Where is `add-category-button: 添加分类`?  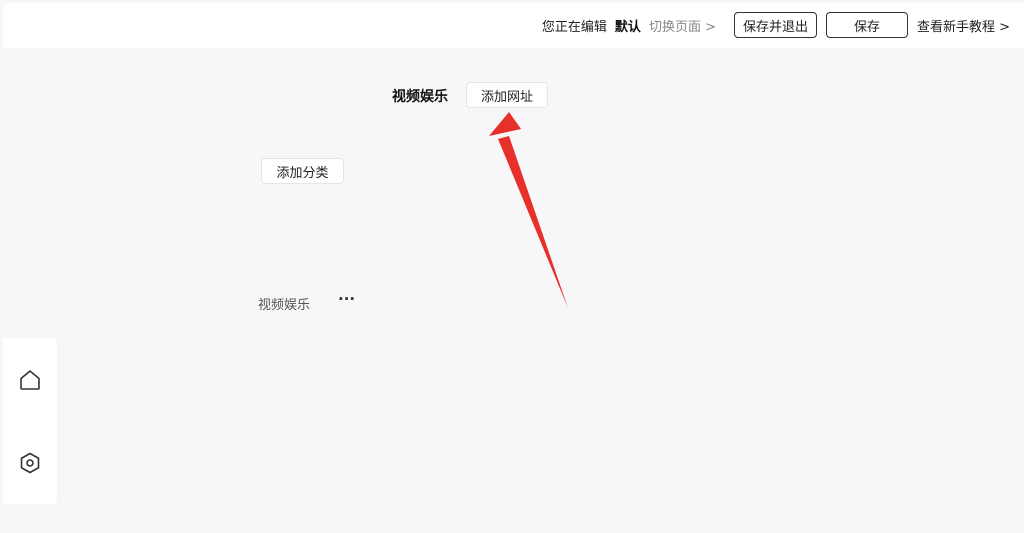 add-category-button: 添加分类 is located at coordinates (302, 171).